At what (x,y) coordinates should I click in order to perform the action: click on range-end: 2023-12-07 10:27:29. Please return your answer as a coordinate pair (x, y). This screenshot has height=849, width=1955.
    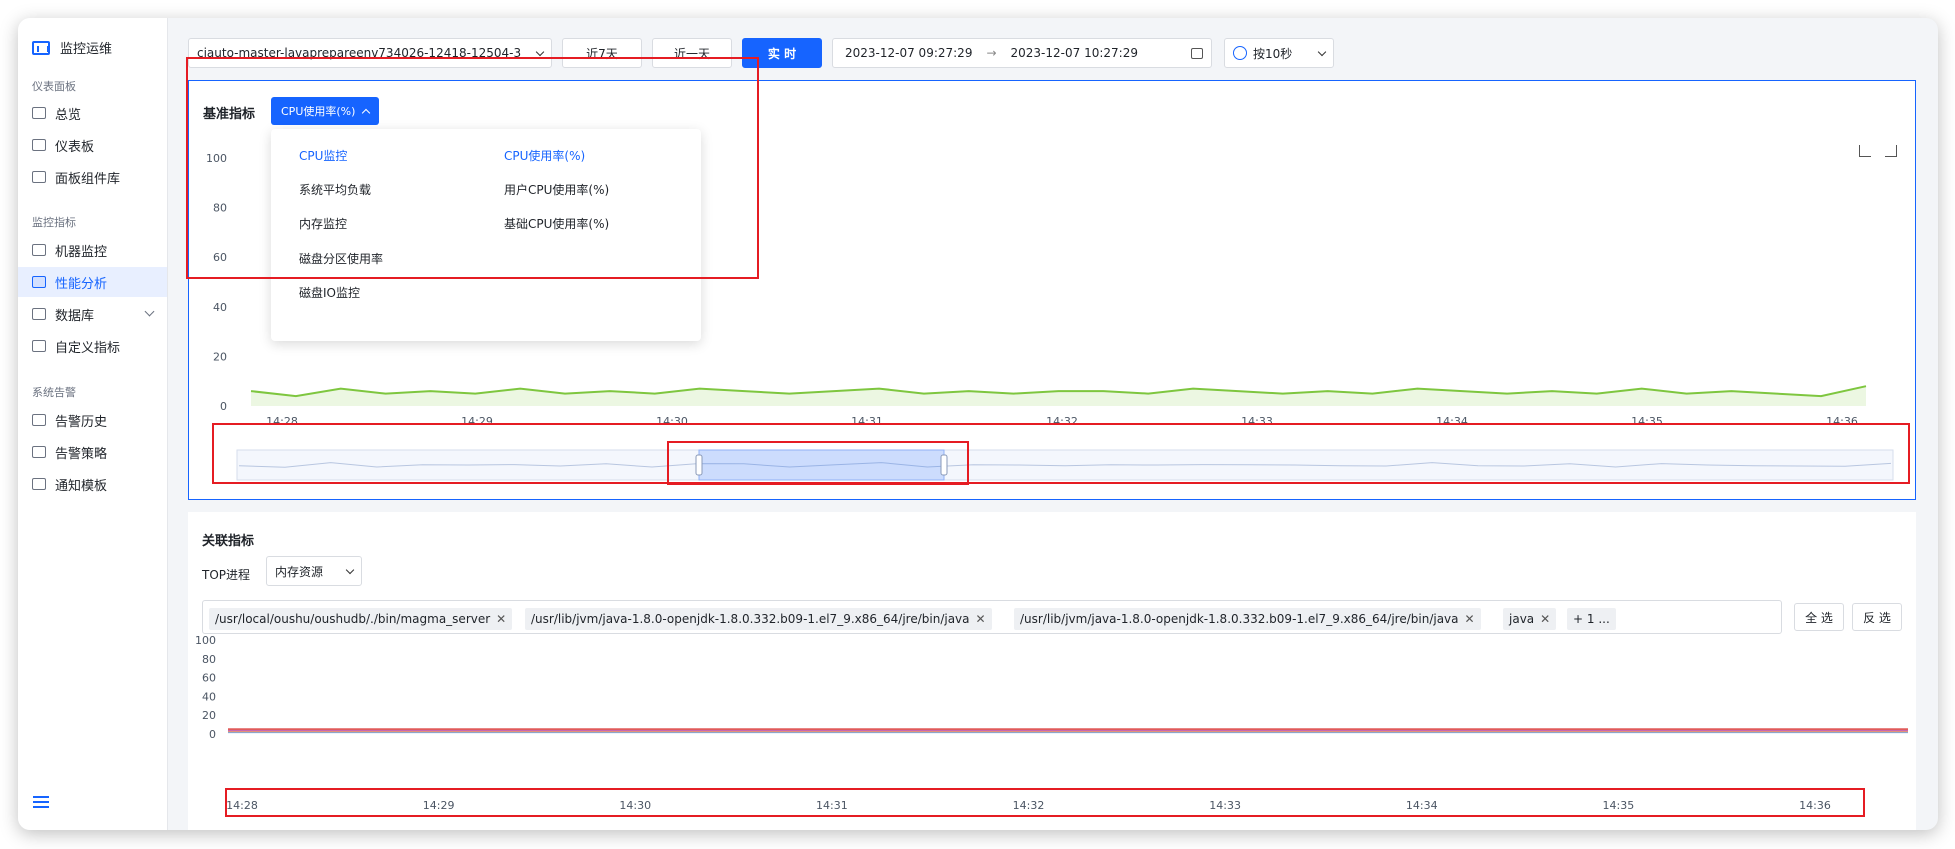
    Looking at the image, I should click on (1074, 53).